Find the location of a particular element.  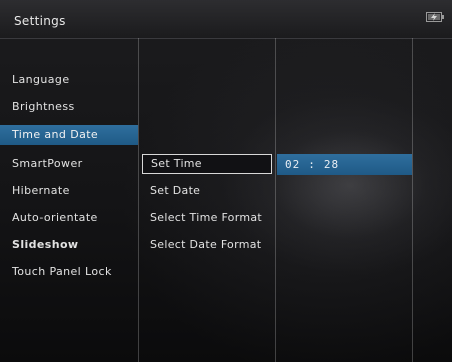

menu-item-slideshow: Slideshow is located at coordinates (69, 245).